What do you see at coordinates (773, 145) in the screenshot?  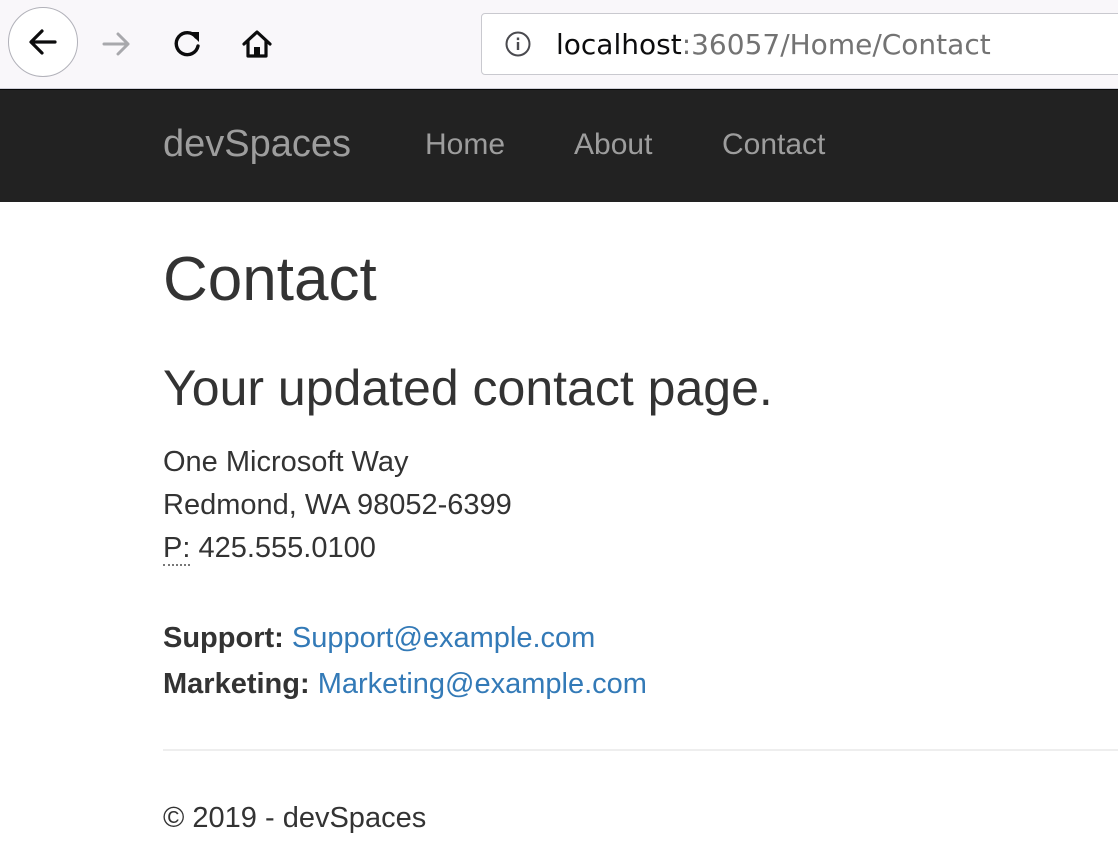 I see `nav-item-contact: Contact` at bounding box center [773, 145].